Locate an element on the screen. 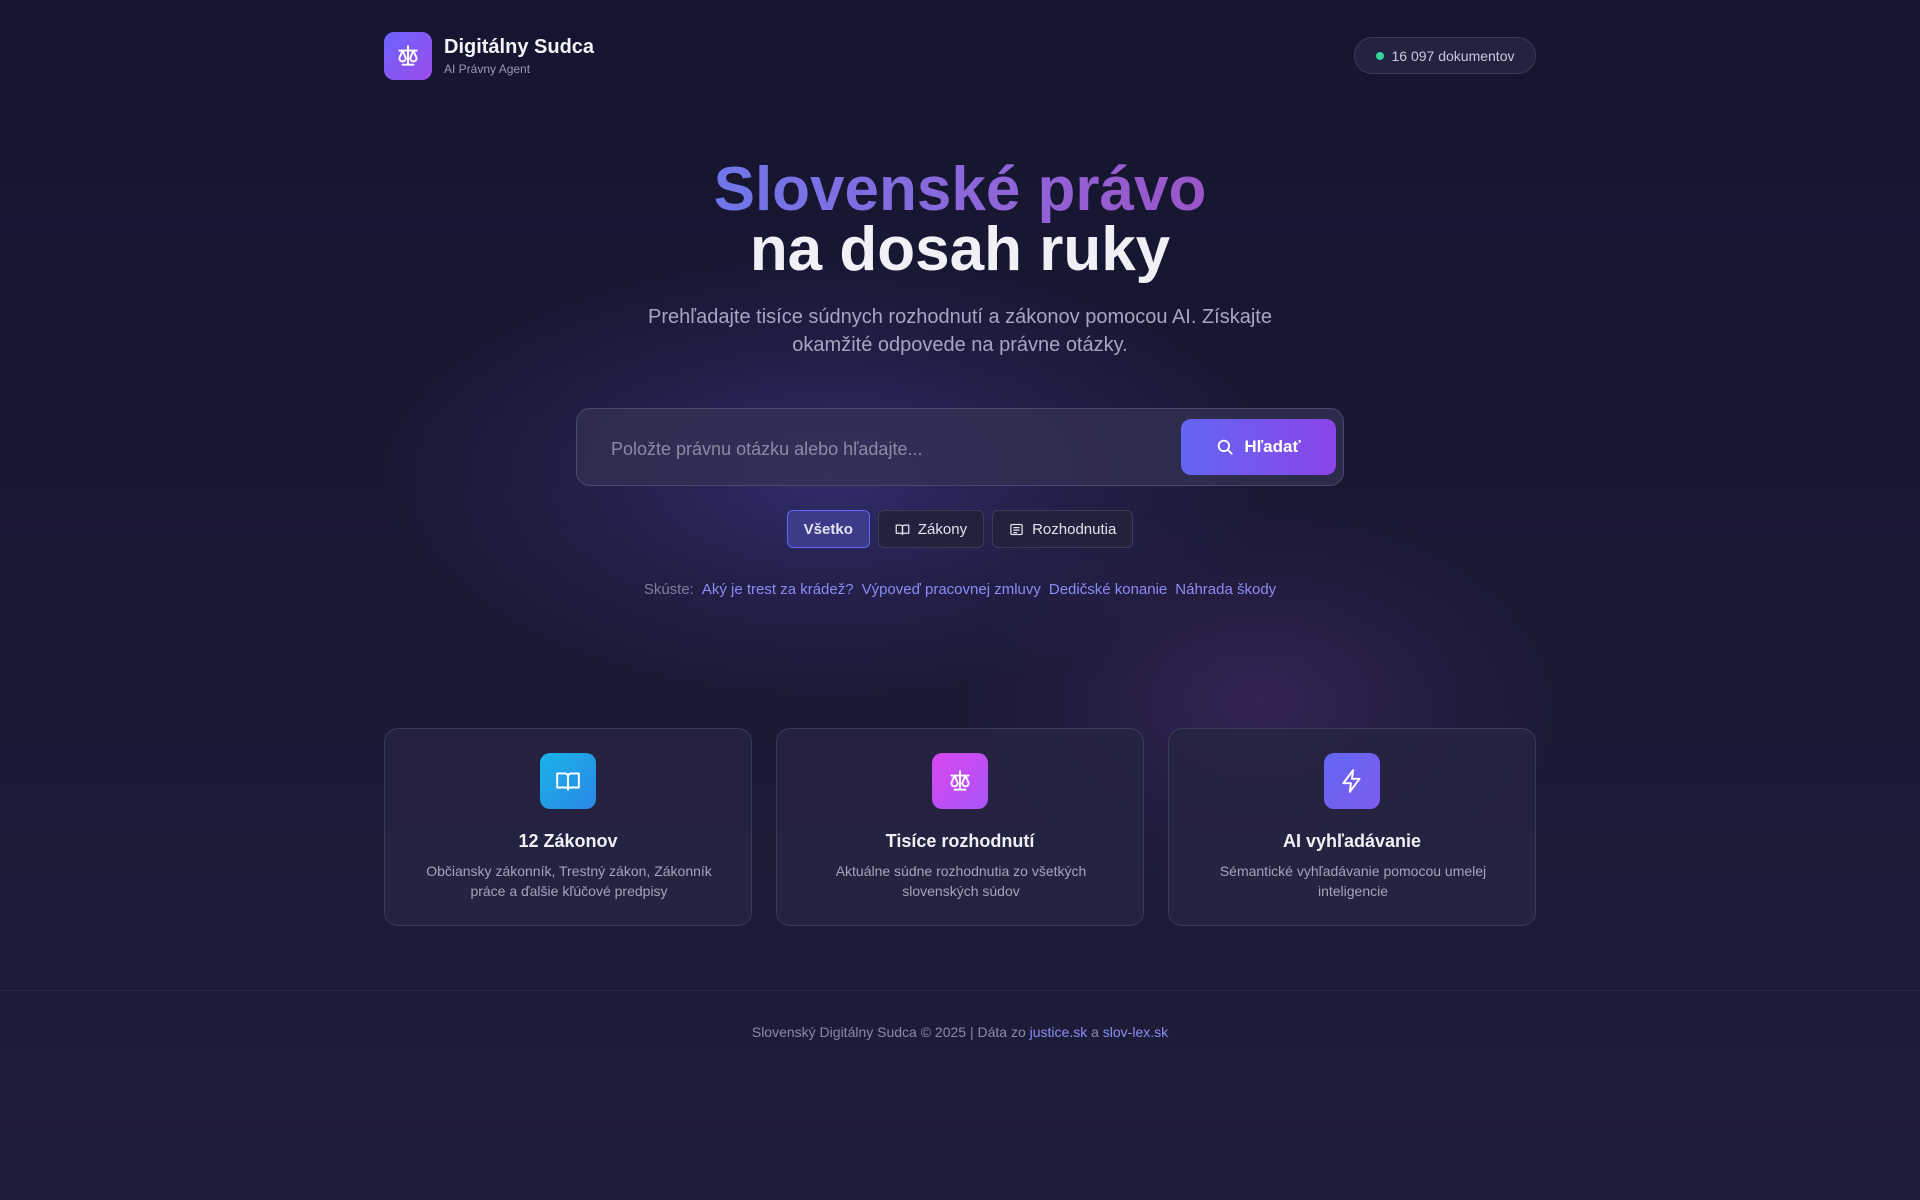 This screenshot has width=1920, height=1200. search-bar: Hľadať is located at coordinates (960, 447).